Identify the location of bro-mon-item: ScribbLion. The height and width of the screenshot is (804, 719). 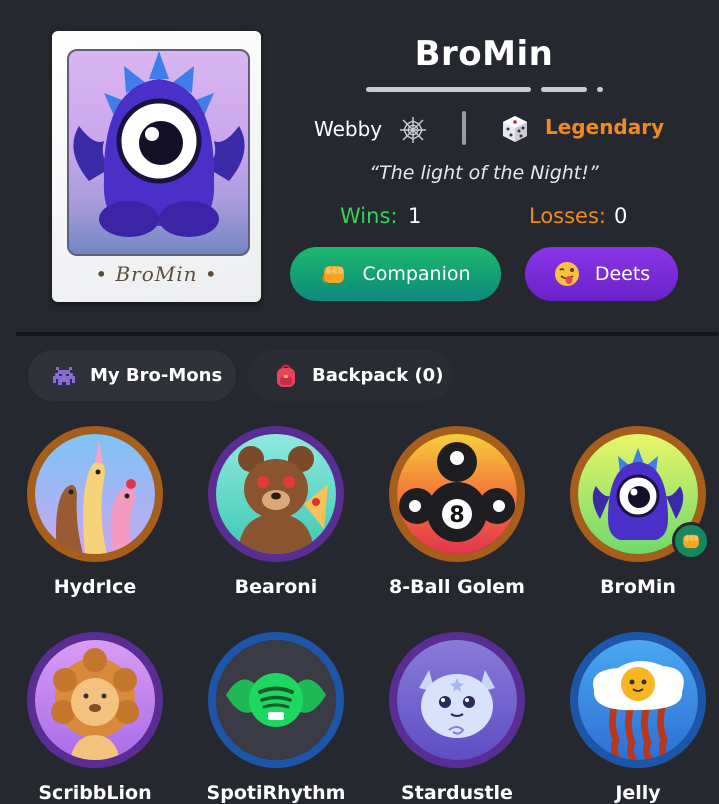
(95, 718).